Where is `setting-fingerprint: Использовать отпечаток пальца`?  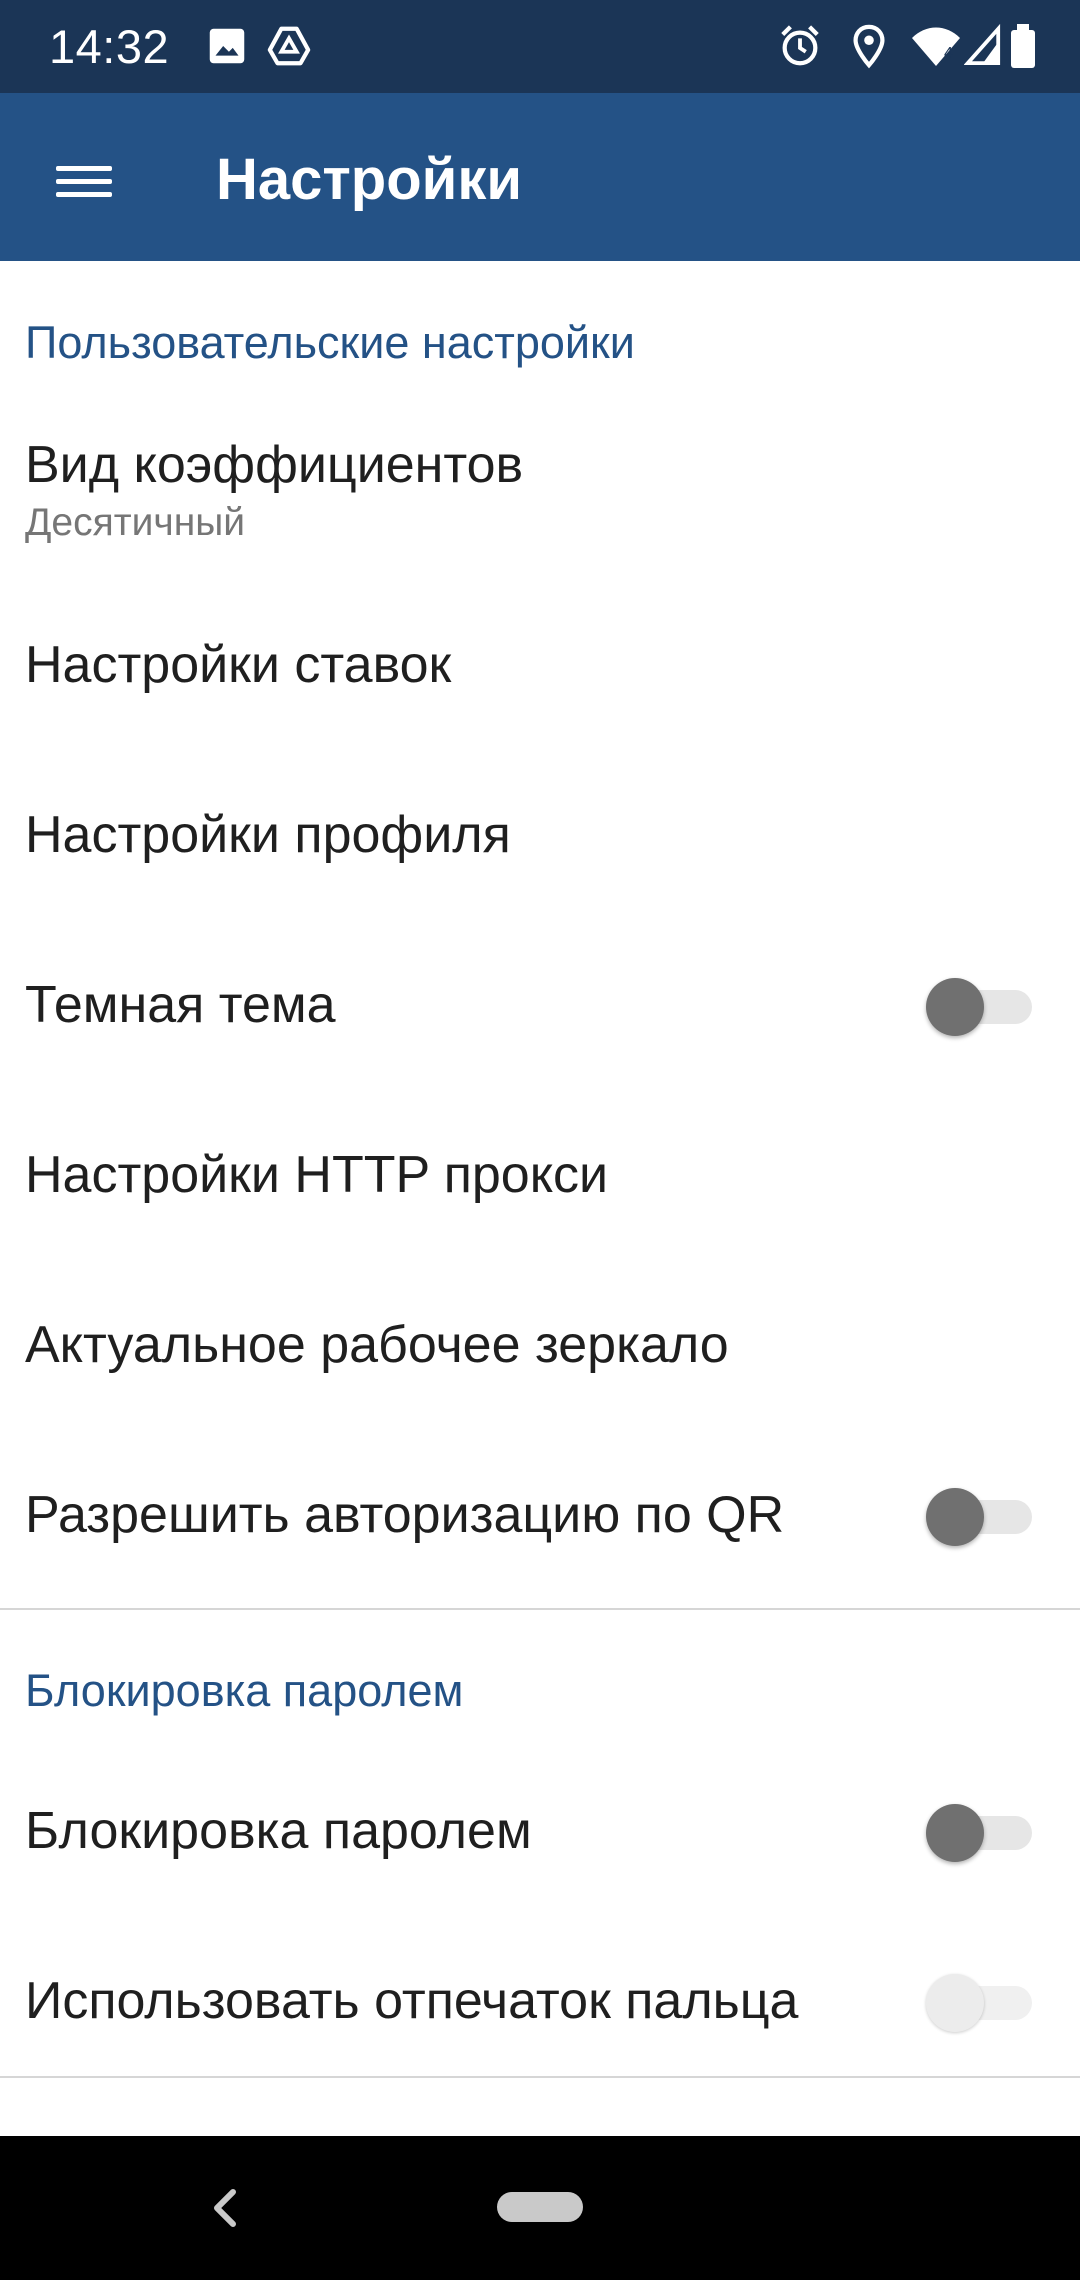
setting-fingerprint: Использовать отпечаток пальца is located at coordinates (540, 1992).